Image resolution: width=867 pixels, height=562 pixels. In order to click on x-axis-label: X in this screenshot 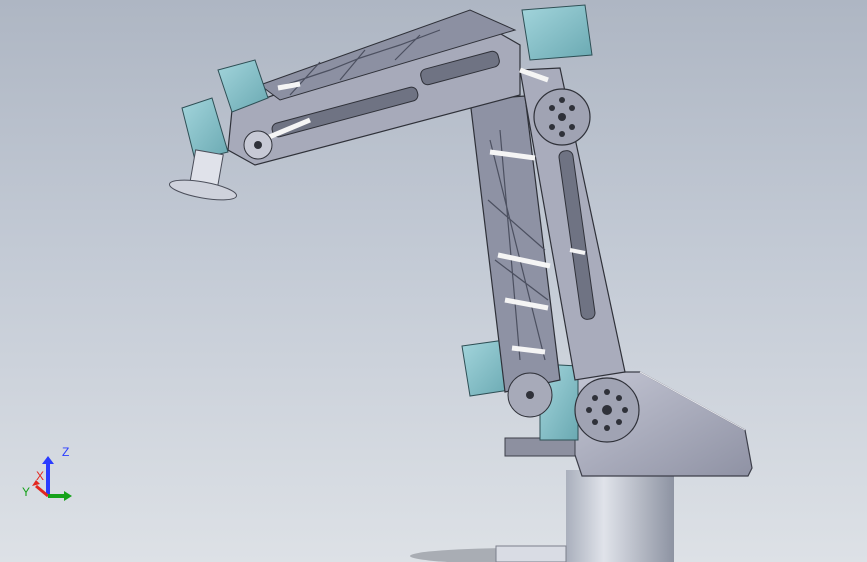, I will do `click(40, 476)`.